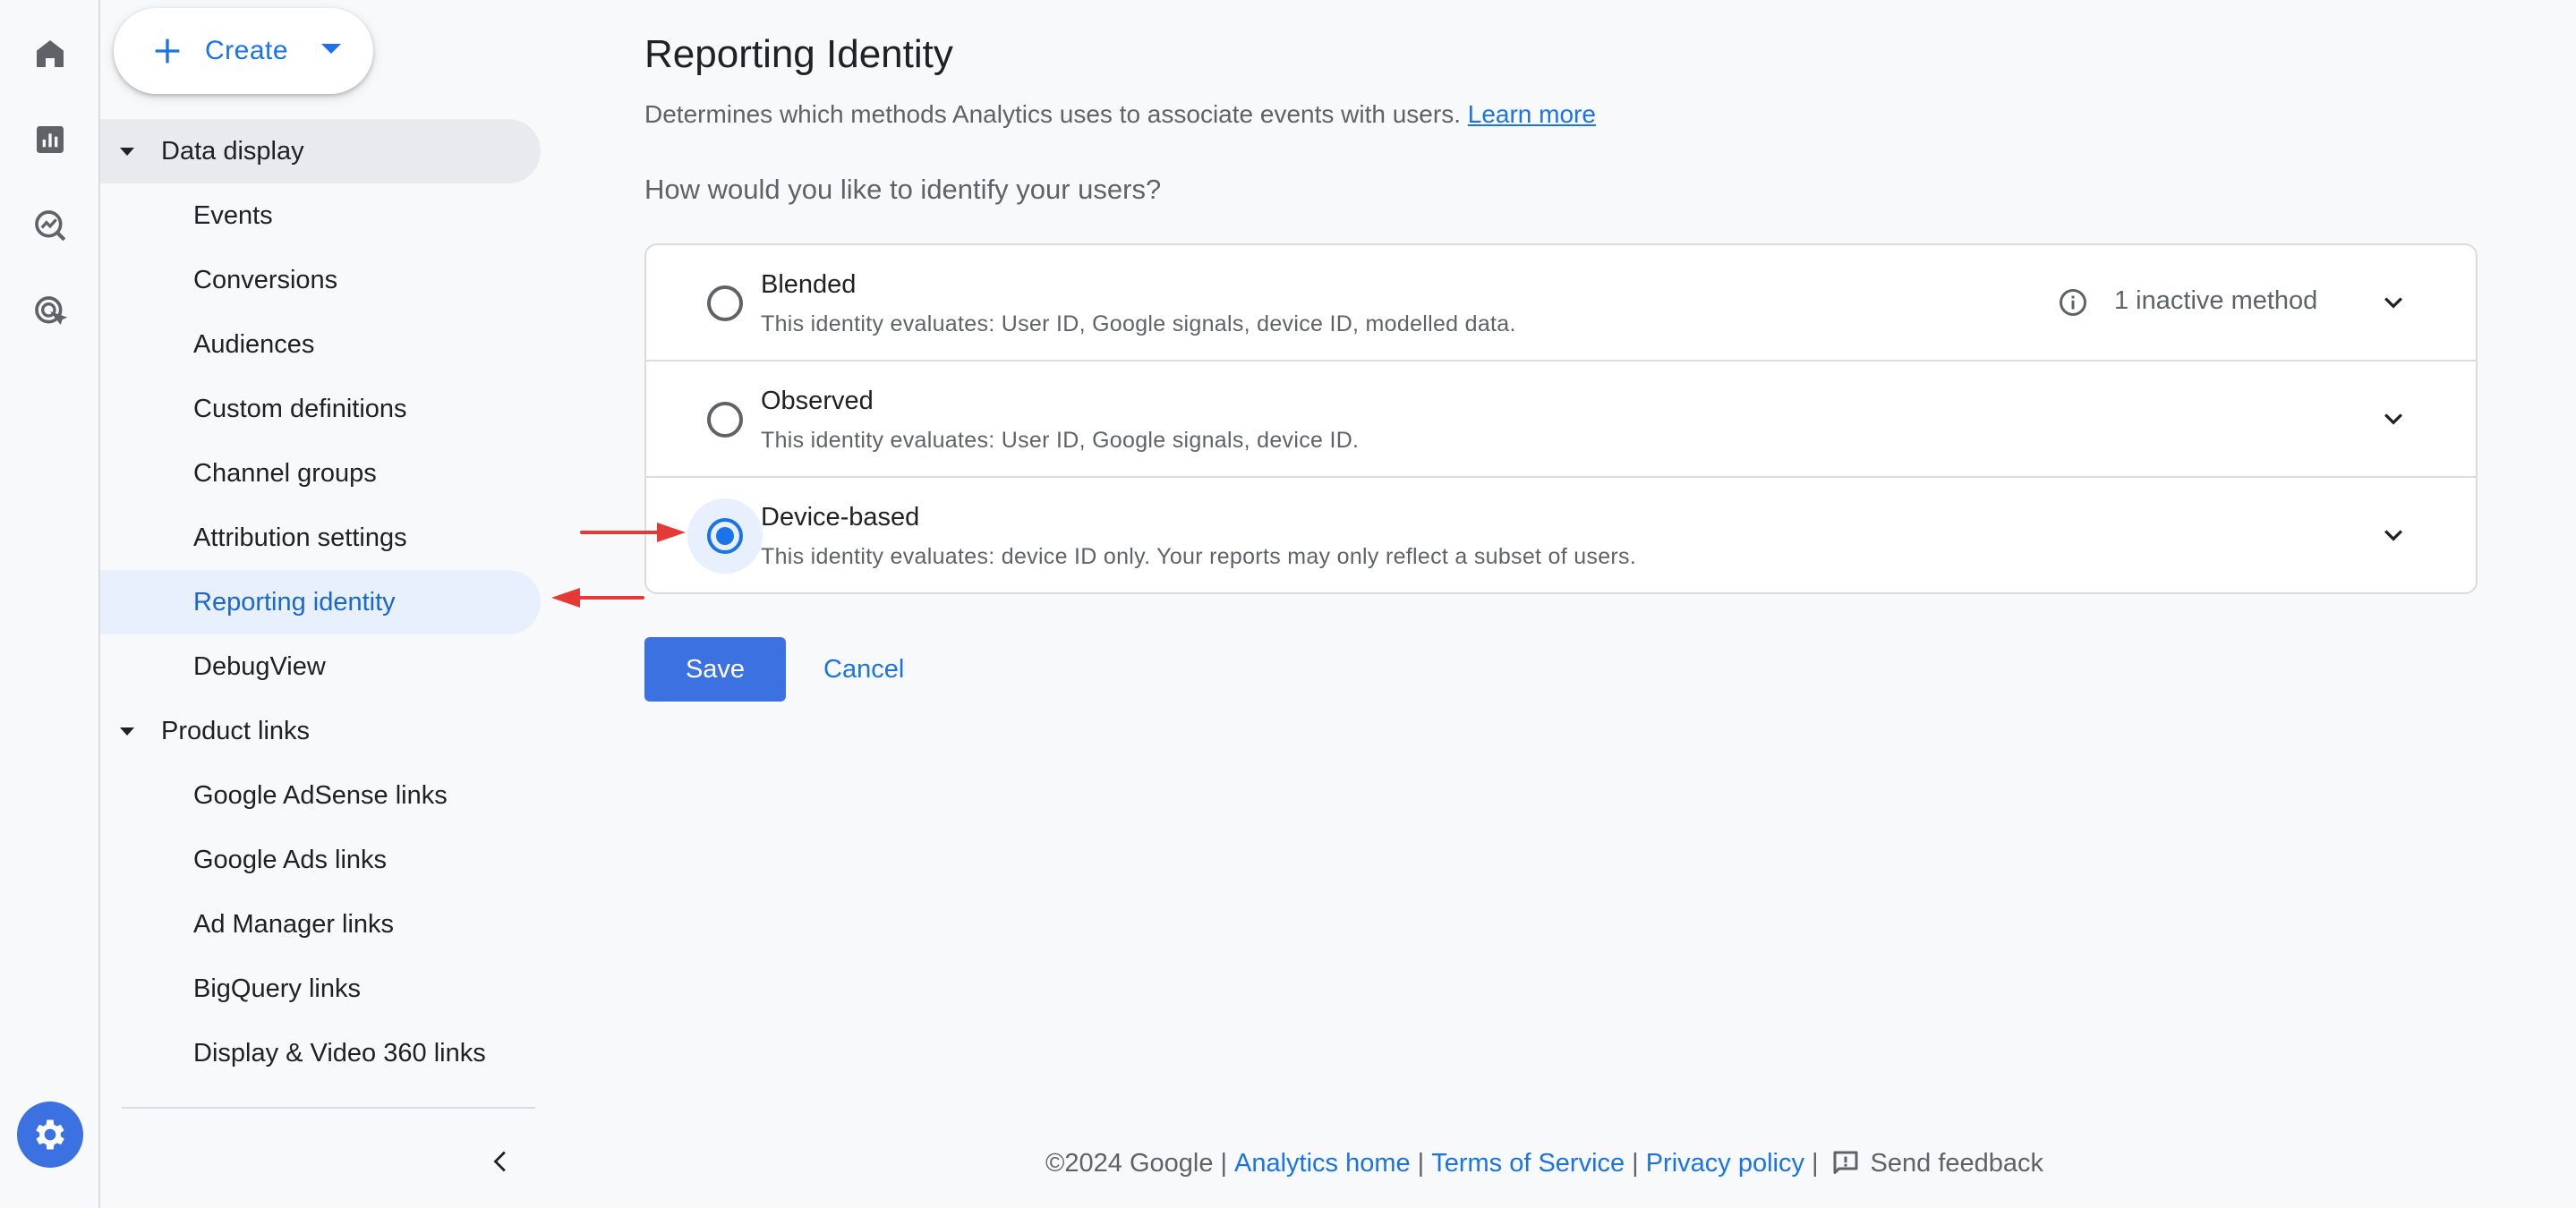  What do you see at coordinates (50, 225) in the screenshot?
I see `explore-icon` at bounding box center [50, 225].